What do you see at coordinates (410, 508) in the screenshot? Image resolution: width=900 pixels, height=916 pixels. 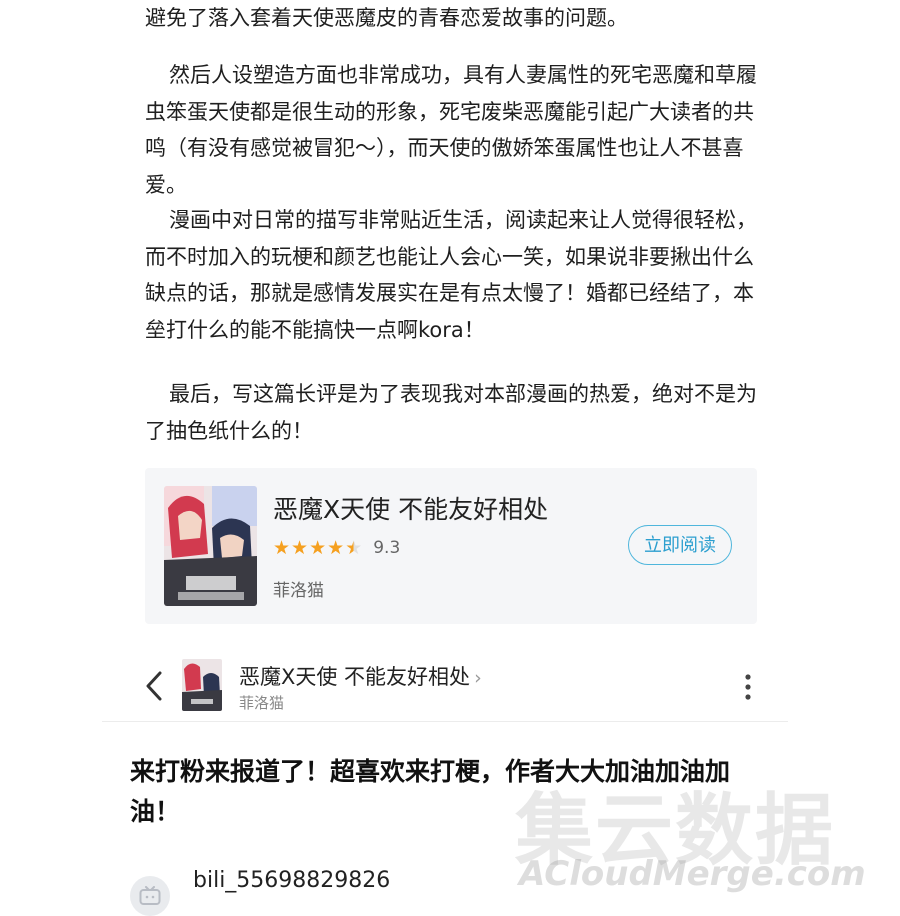 I see `comic-title: 恶魔X天使 不能友好相处` at bounding box center [410, 508].